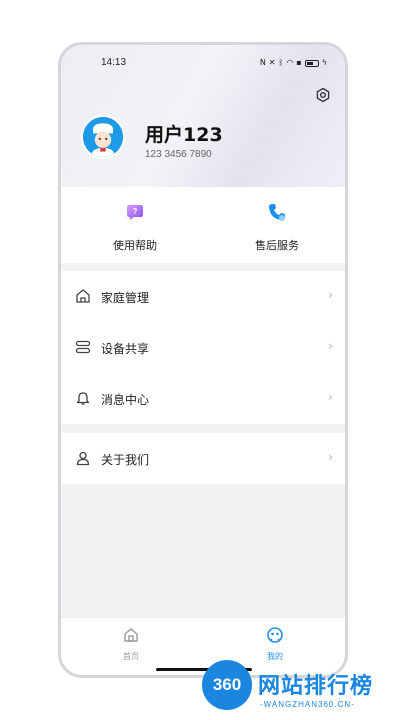  I want to click on menu-group-main: 家庭管理 › 设备共享 › 消息中心 ›, so click(203, 347).